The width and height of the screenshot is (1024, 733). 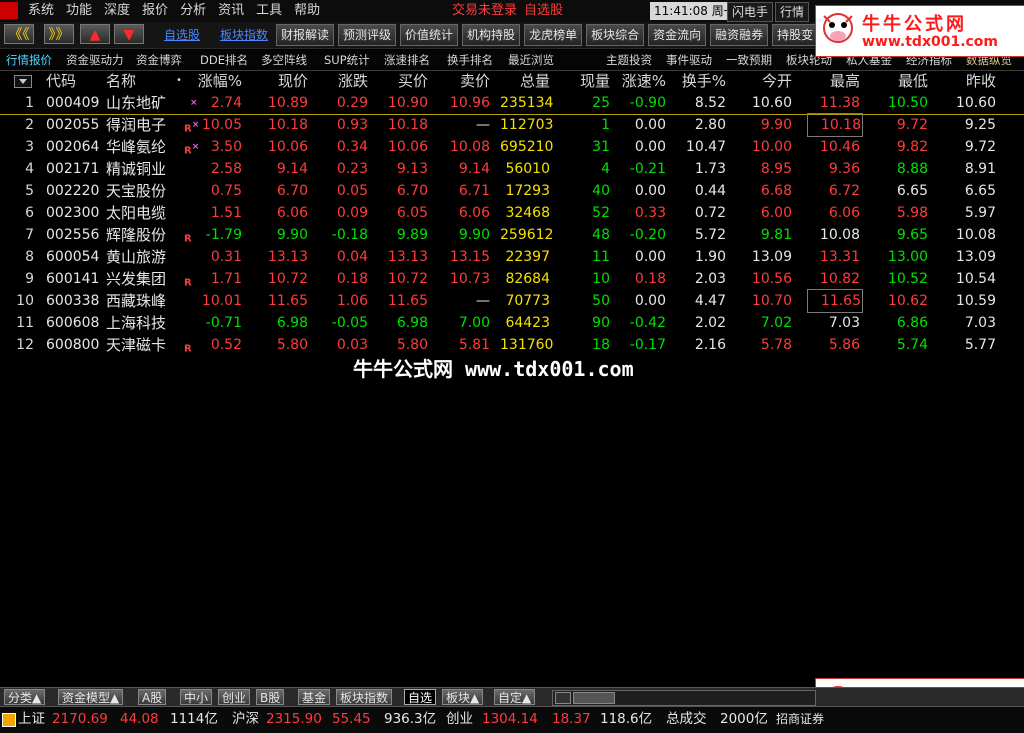 I want to click on forward-button: 》》, so click(x=59, y=34).